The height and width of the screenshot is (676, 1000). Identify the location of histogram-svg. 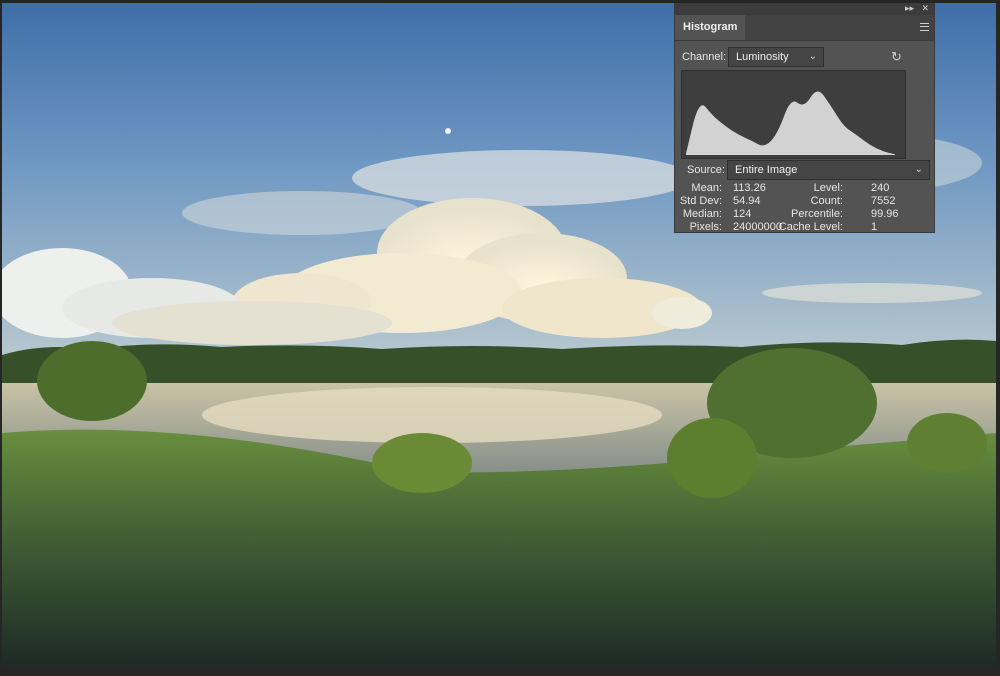
(790, 123).